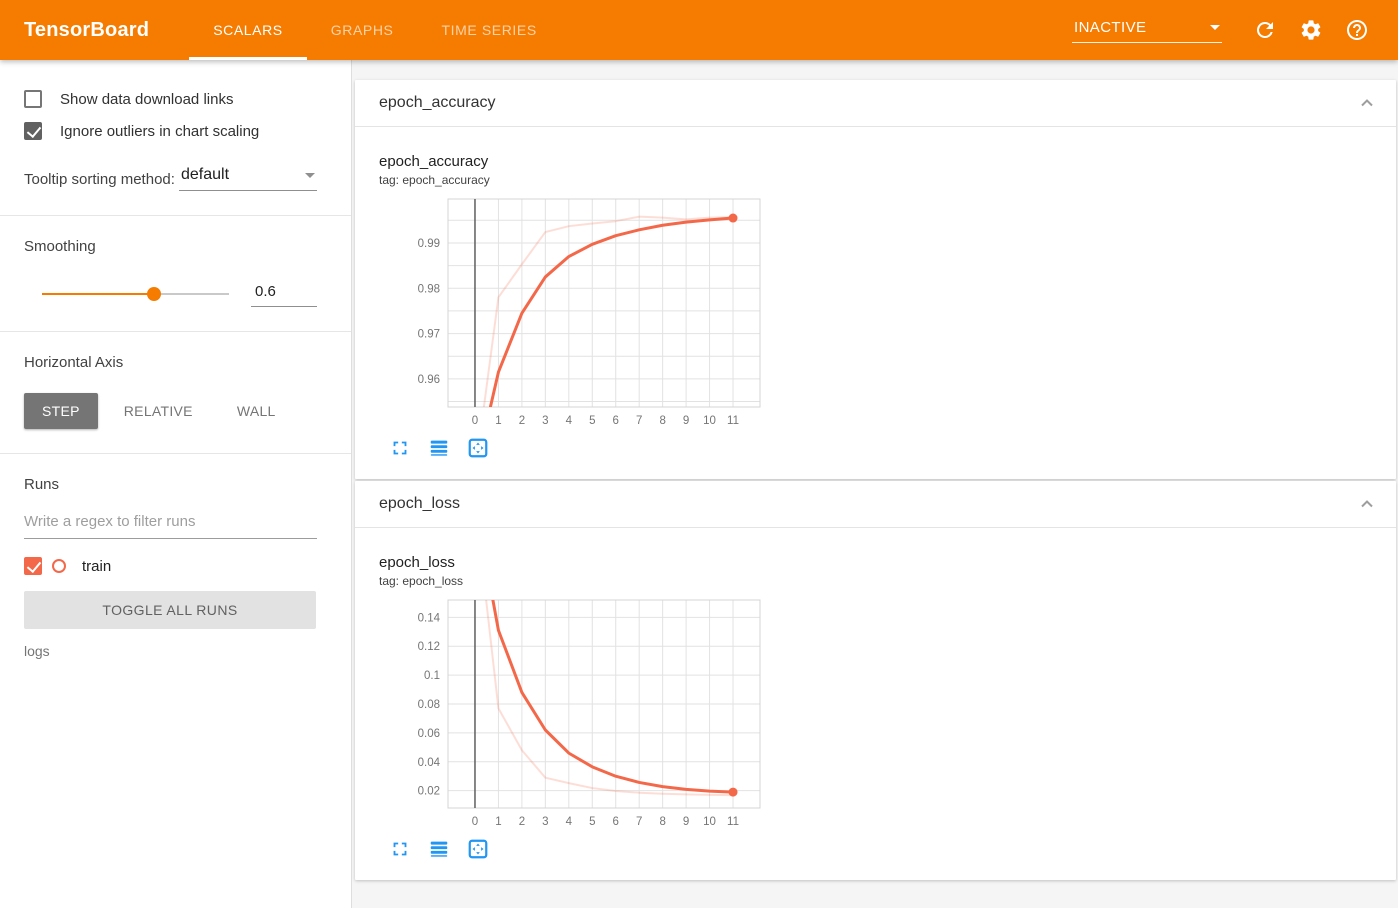 This screenshot has height=908, width=1398. What do you see at coordinates (59, 566) in the screenshot?
I see `run-color-swatch` at bounding box center [59, 566].